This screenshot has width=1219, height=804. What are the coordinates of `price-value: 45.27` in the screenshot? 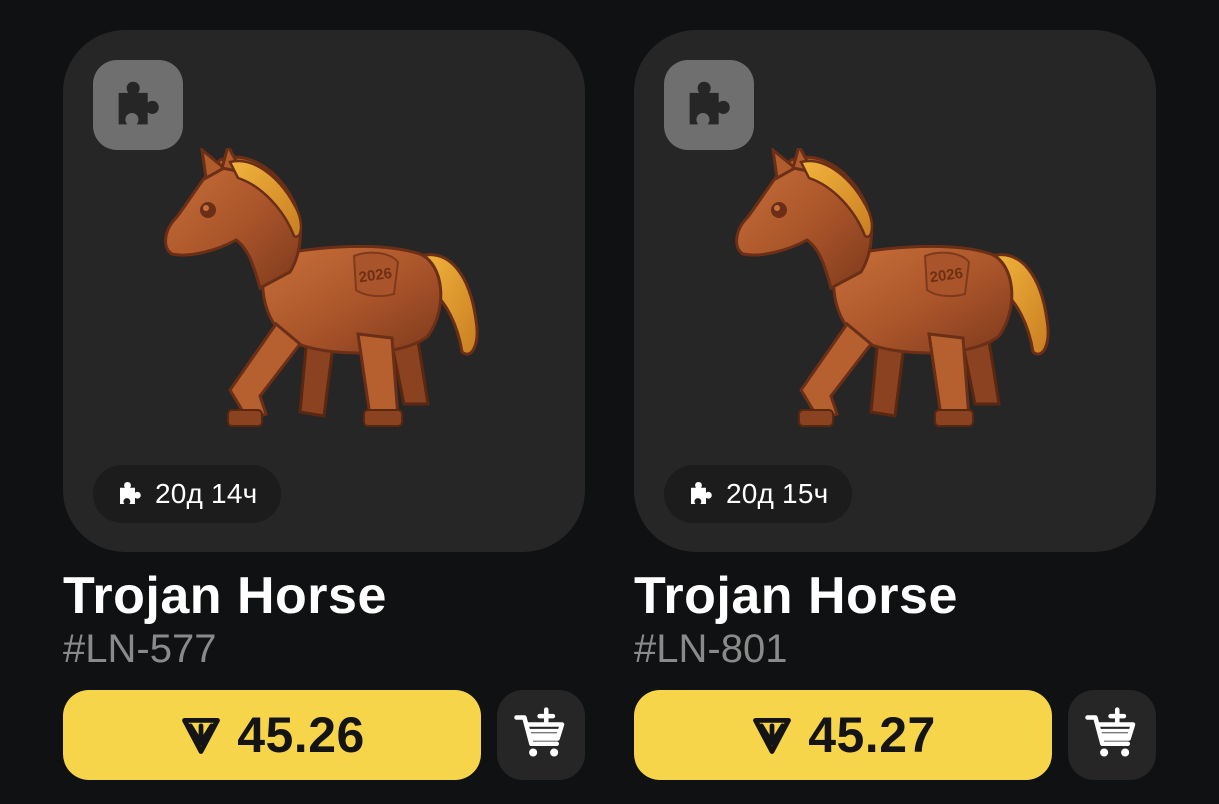 It's located at (872, 735).